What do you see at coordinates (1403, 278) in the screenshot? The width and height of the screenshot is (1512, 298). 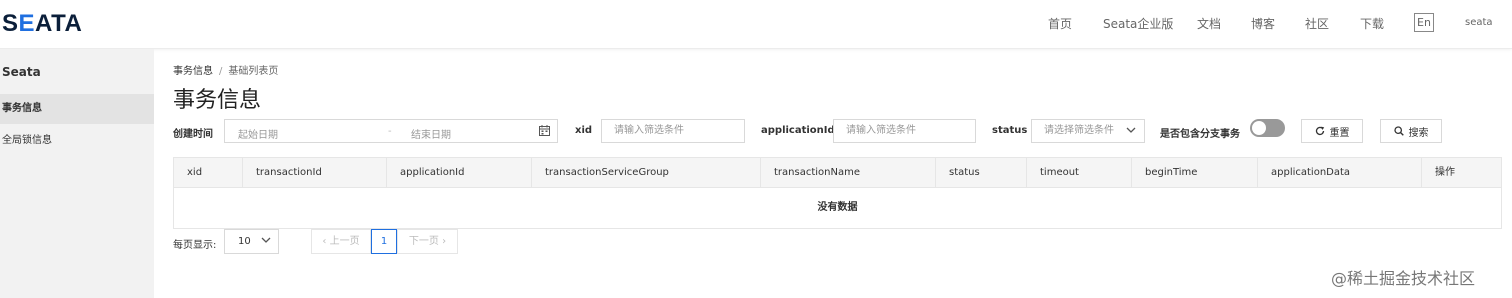 I see `watermark: @稀土掘金技术社区` at bounding box center [1403, 278].